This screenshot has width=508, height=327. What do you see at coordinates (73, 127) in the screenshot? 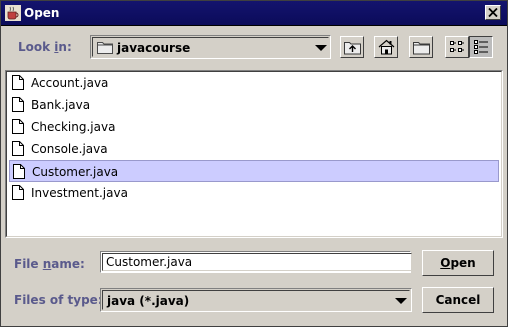
I see `file-name-text: Checking.java` at bounding box center [73, 127].